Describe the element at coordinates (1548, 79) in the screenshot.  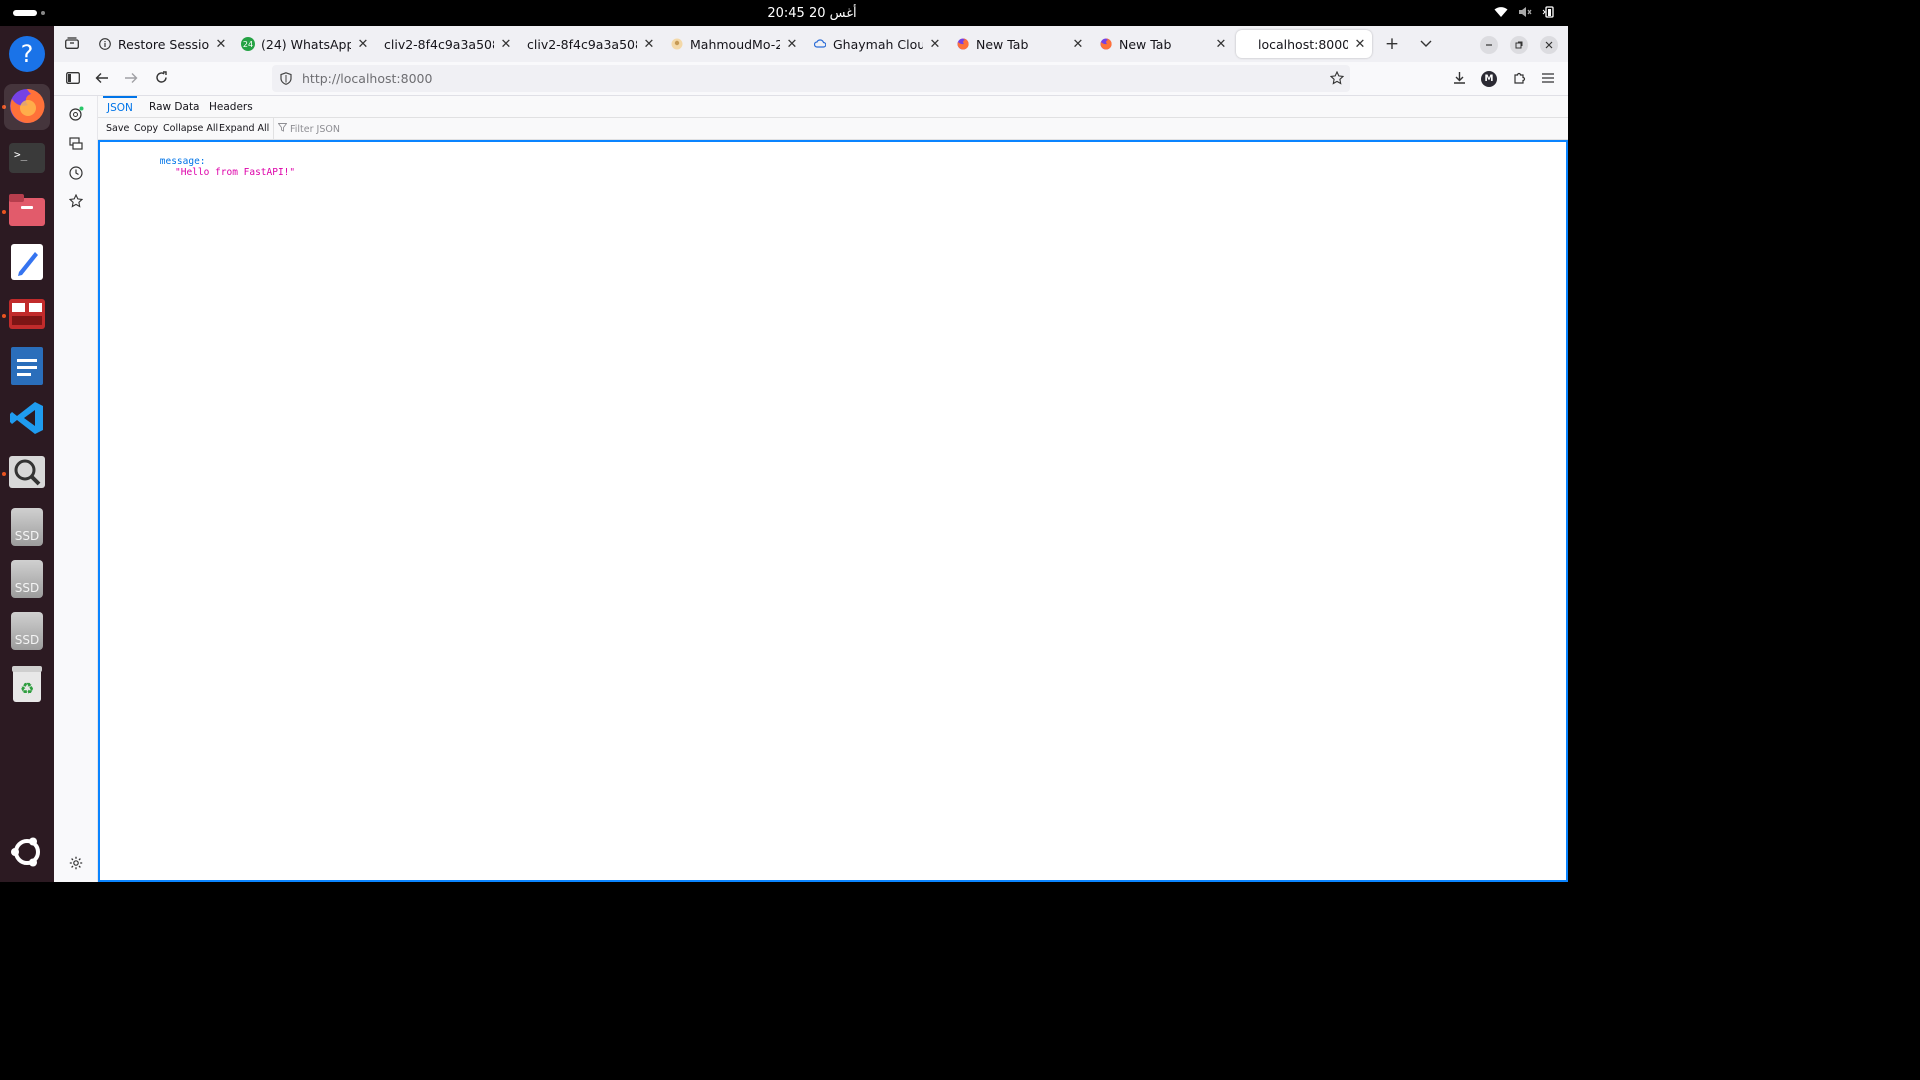
I see `app-menu-button` at that location.